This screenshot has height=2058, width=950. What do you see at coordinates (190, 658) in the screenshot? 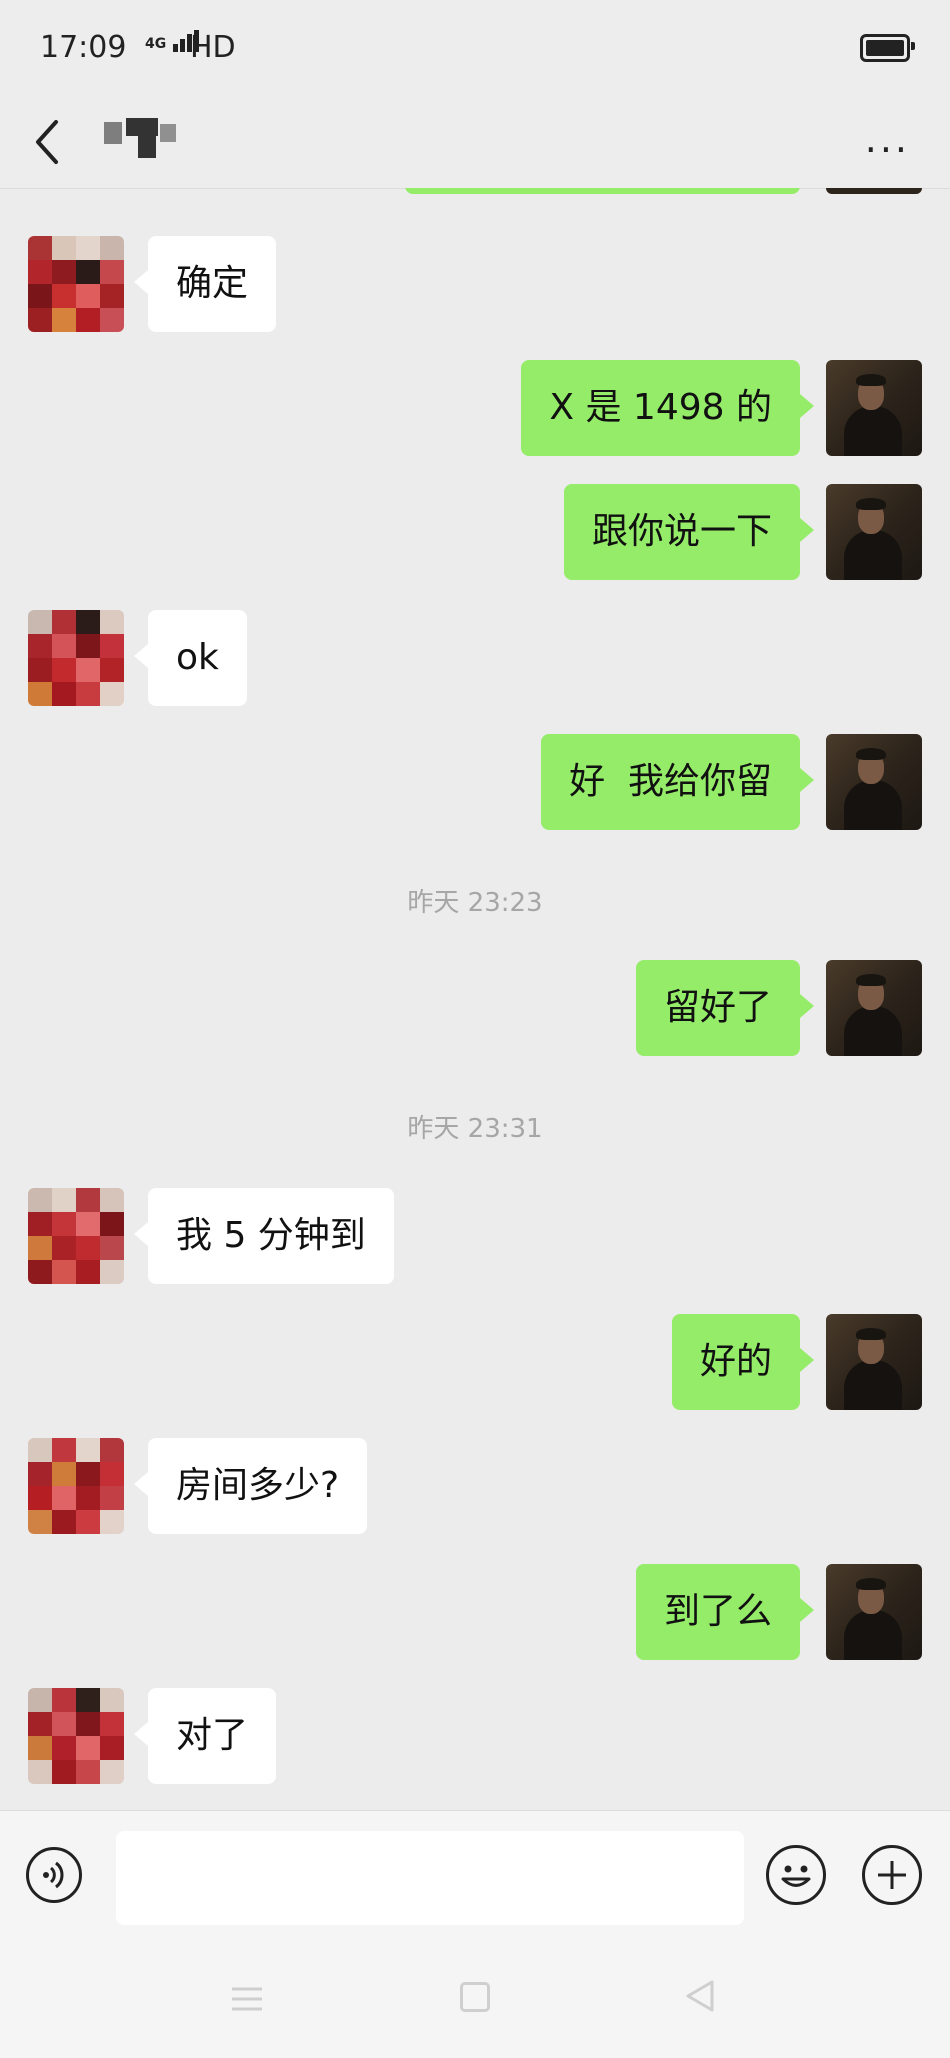
I see `incoming-message-bubble: ok` at bounding box center [190, 658].